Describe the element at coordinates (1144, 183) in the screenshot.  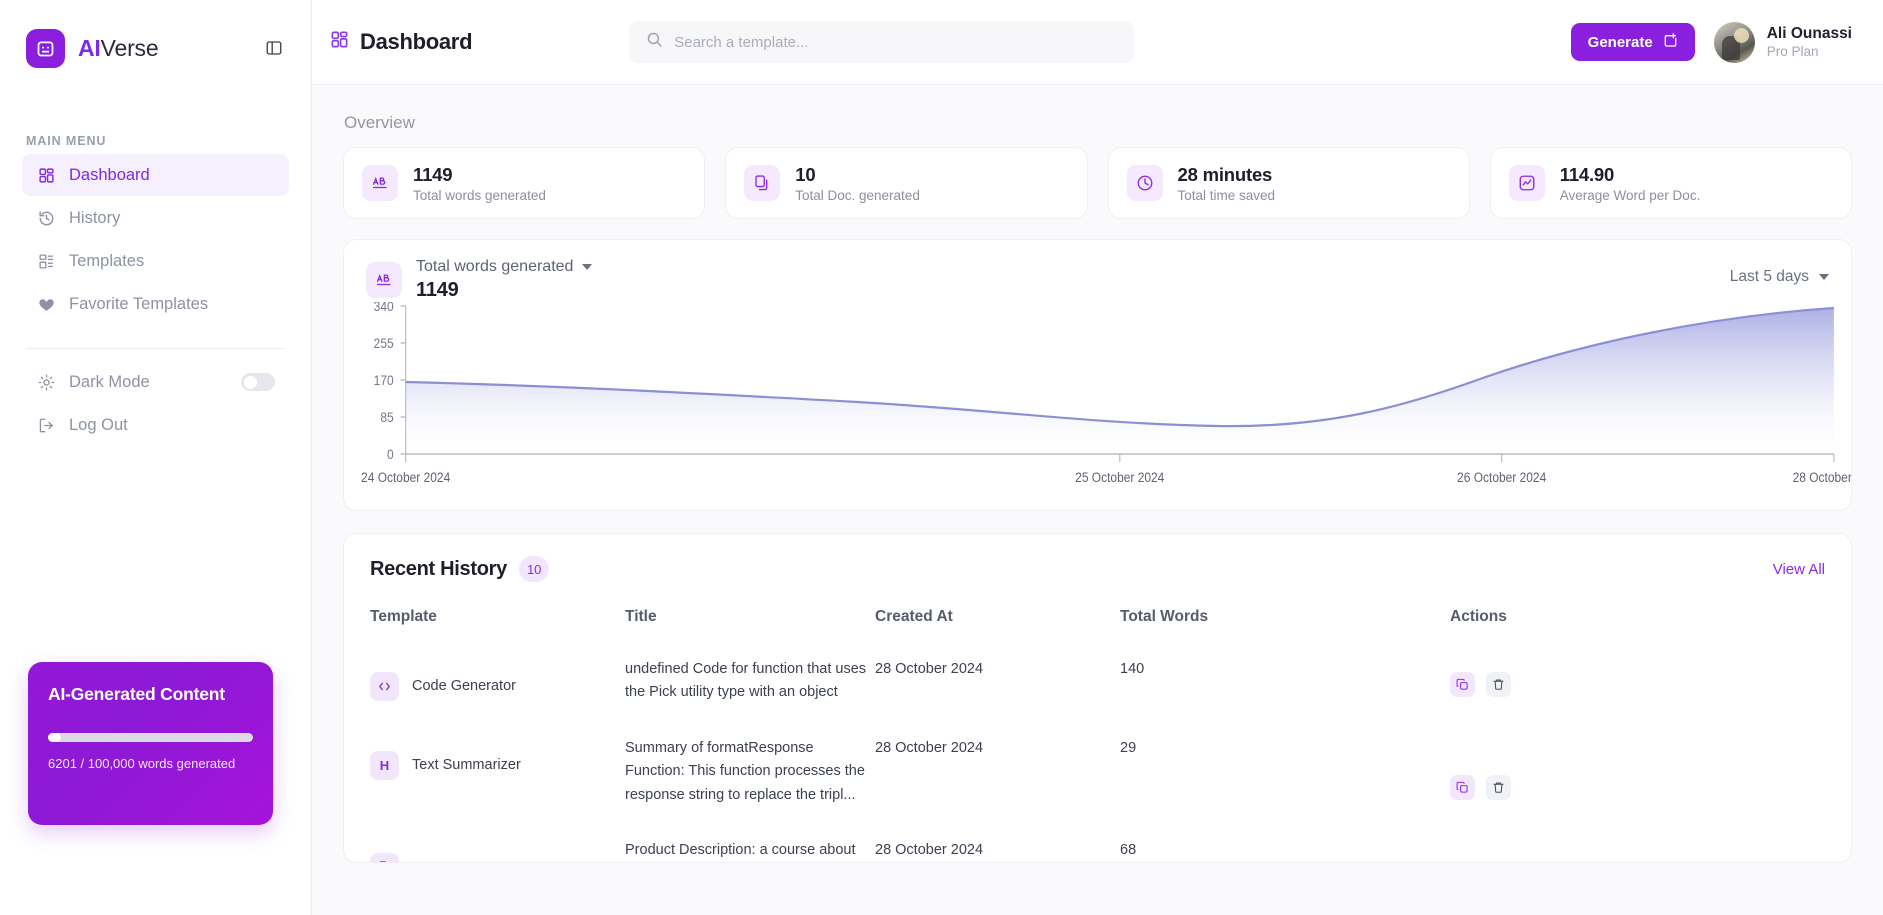
I see `clock-icon` at that location.